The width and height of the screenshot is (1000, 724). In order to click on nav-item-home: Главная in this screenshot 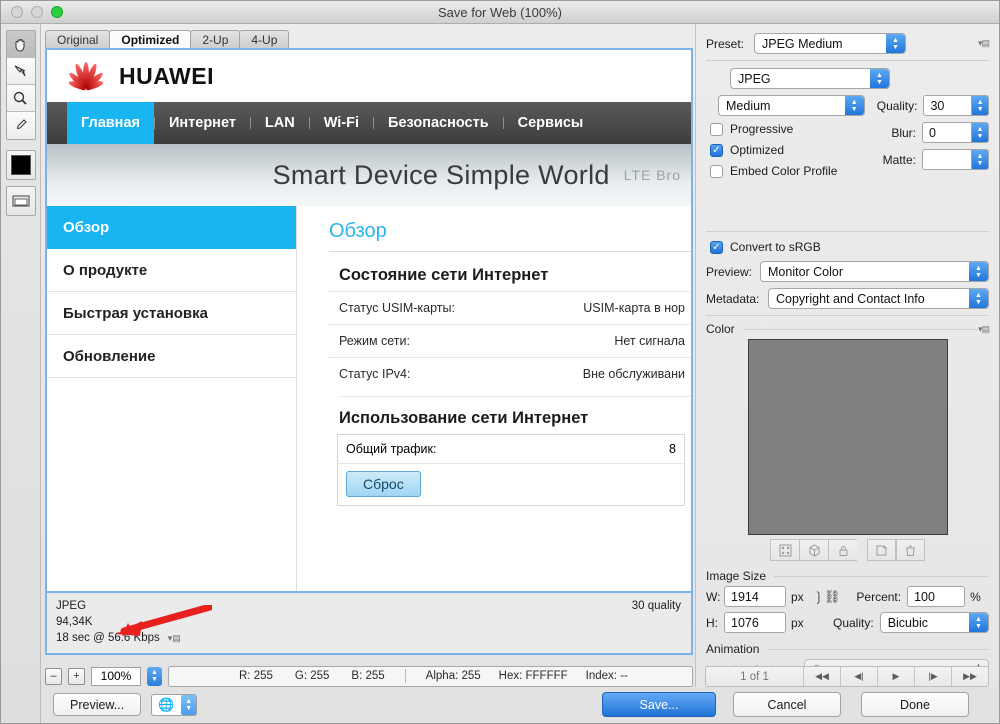, I will do `click(110, 123)`.